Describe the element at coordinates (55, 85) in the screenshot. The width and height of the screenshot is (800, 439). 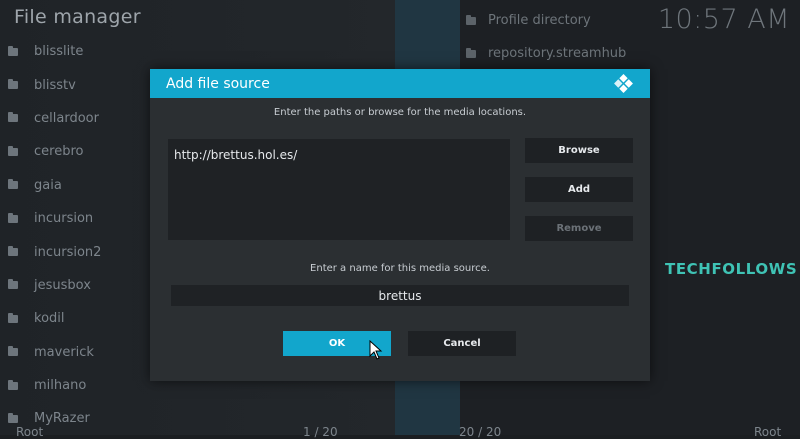
I see `list-item-label: blisstv` at that location.